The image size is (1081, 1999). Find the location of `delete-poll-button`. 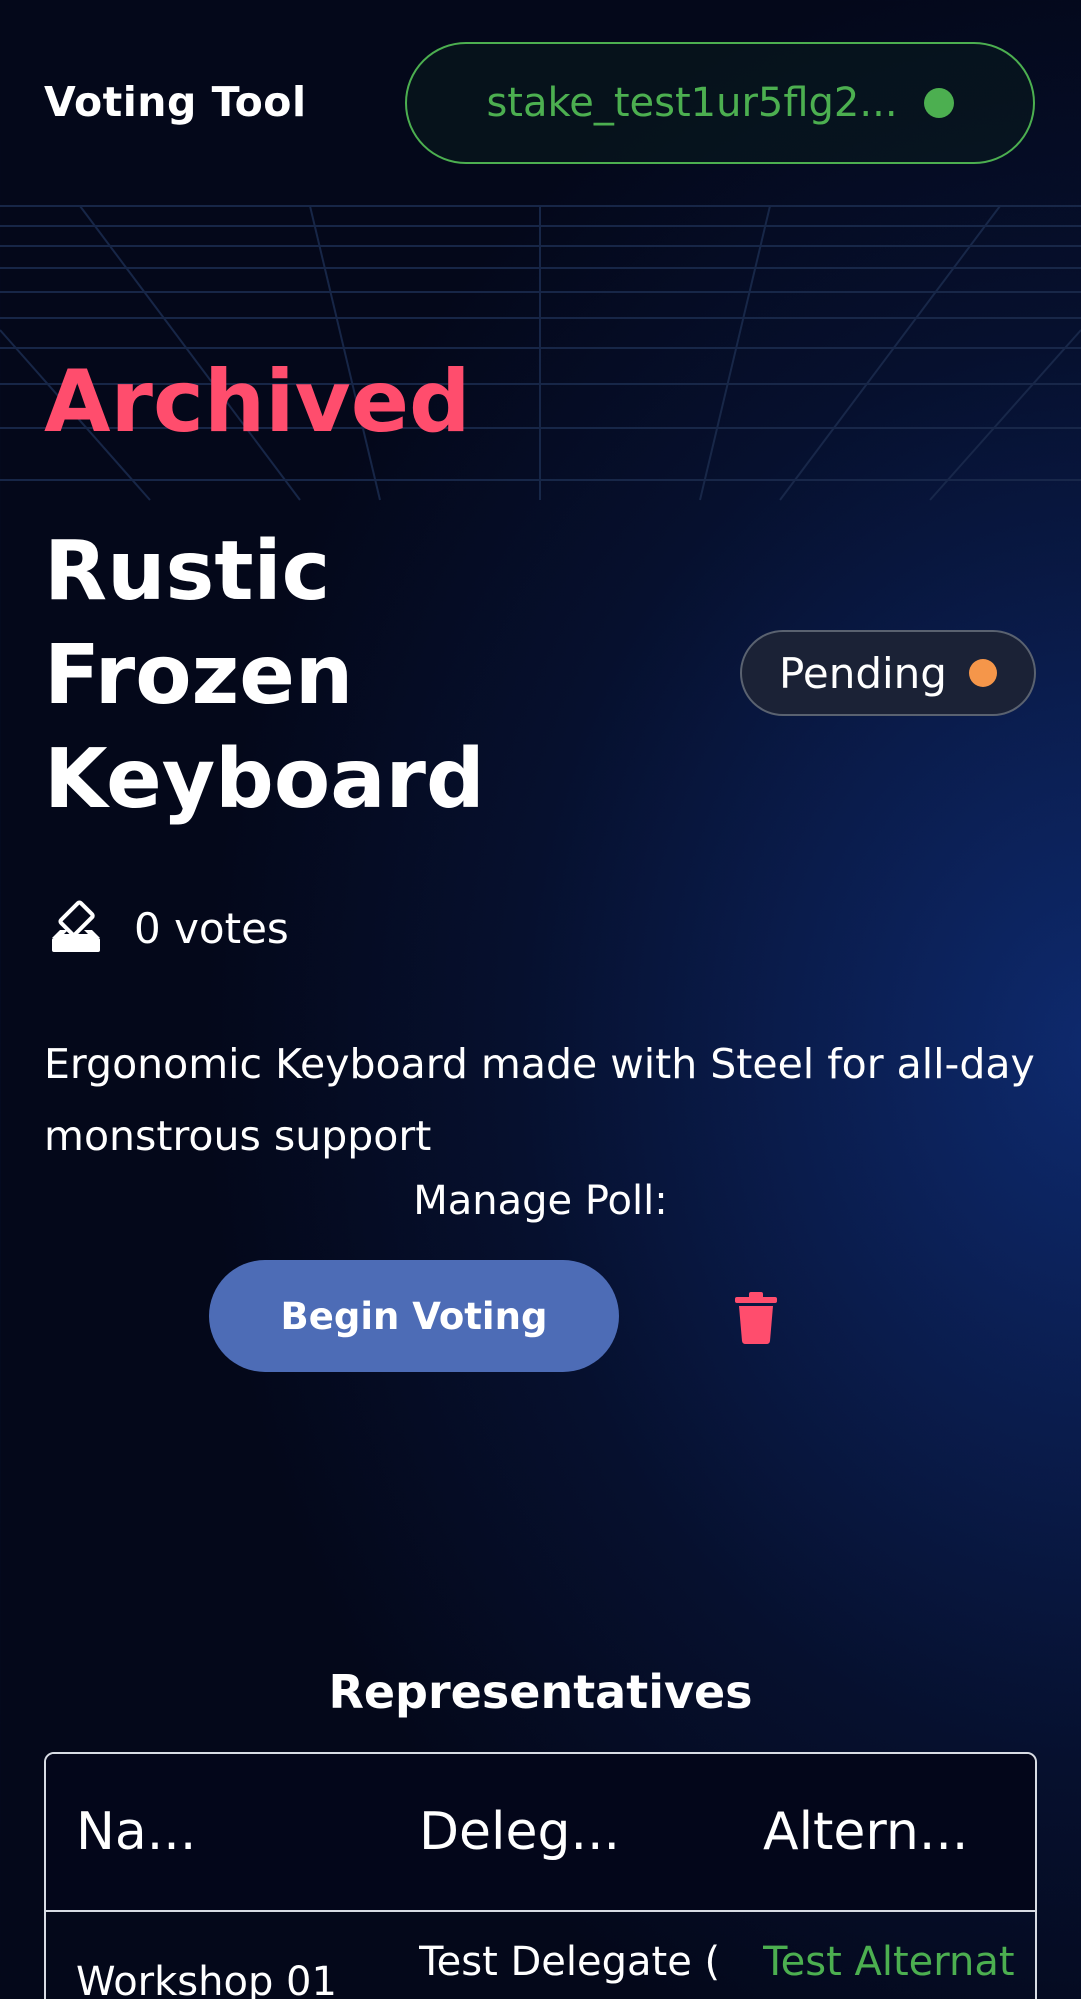

delete-poll-button is located at coordinates (756, 1318).